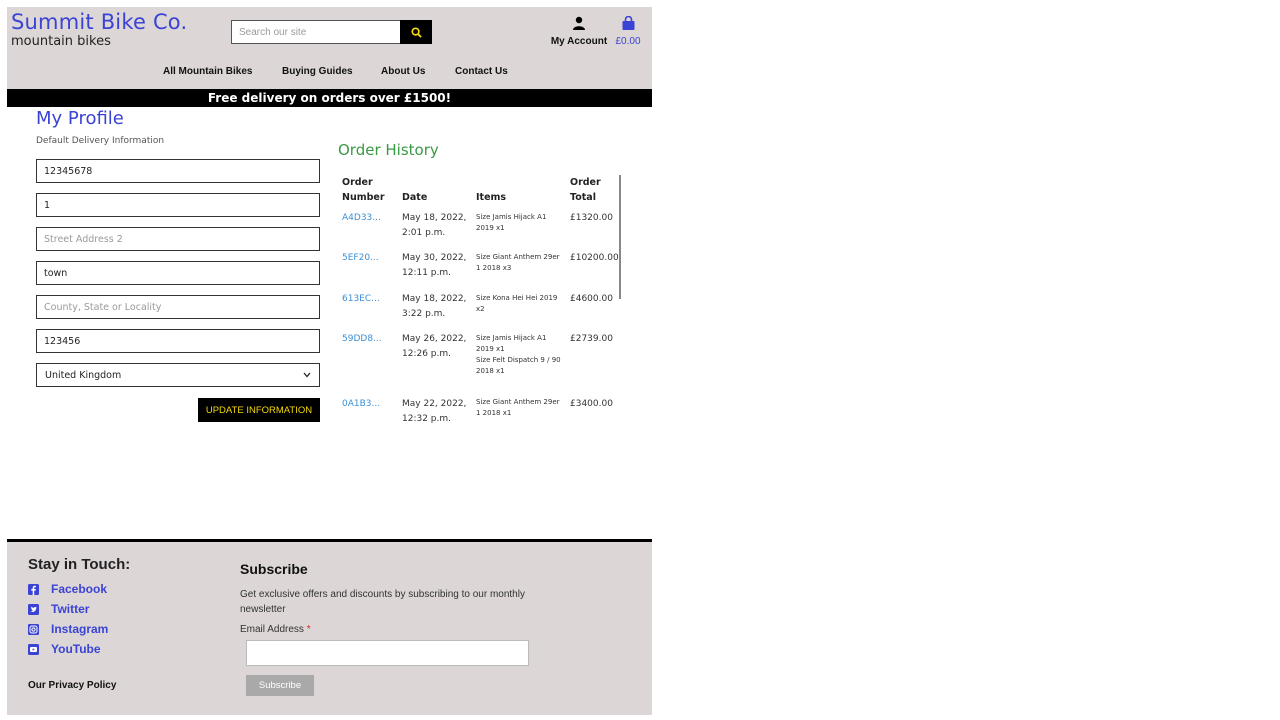 This screenshot has height=720, width=1280. What do you see at coordinates (33, 649) in the screenshot?
I see `youtube-icon` at bounding box center [33, 649].